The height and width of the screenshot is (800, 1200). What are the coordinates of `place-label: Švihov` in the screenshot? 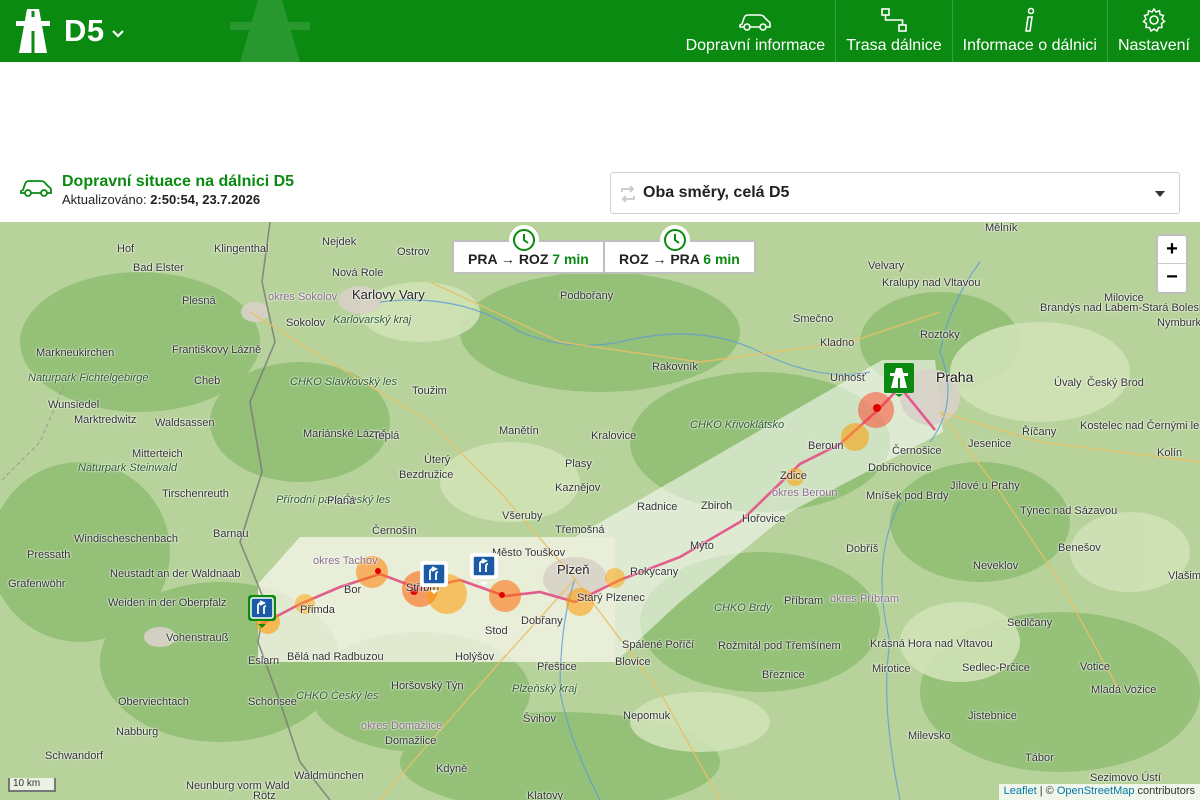 It's located at (540, 719).